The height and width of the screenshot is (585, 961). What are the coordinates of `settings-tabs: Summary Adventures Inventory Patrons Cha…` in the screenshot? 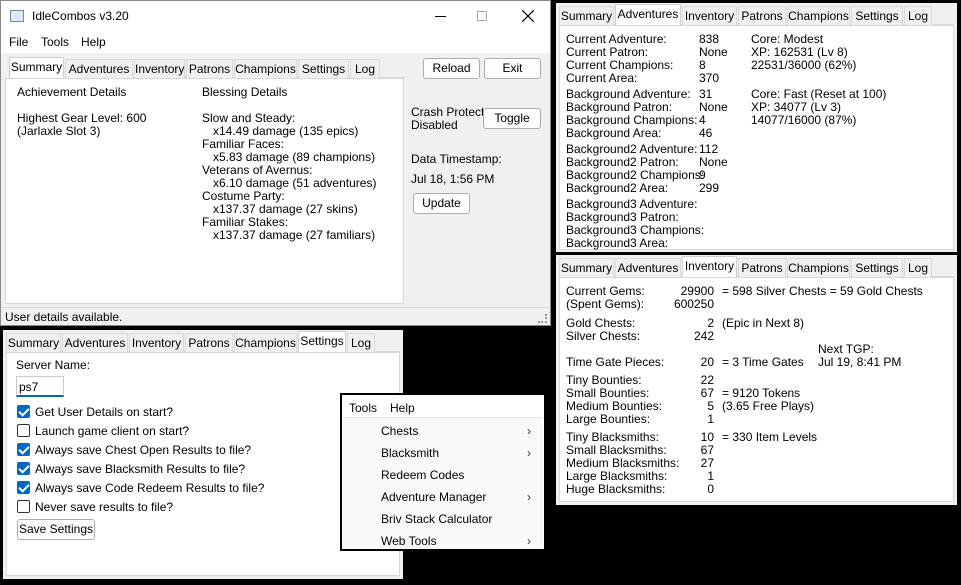 It's located at (203, 342).